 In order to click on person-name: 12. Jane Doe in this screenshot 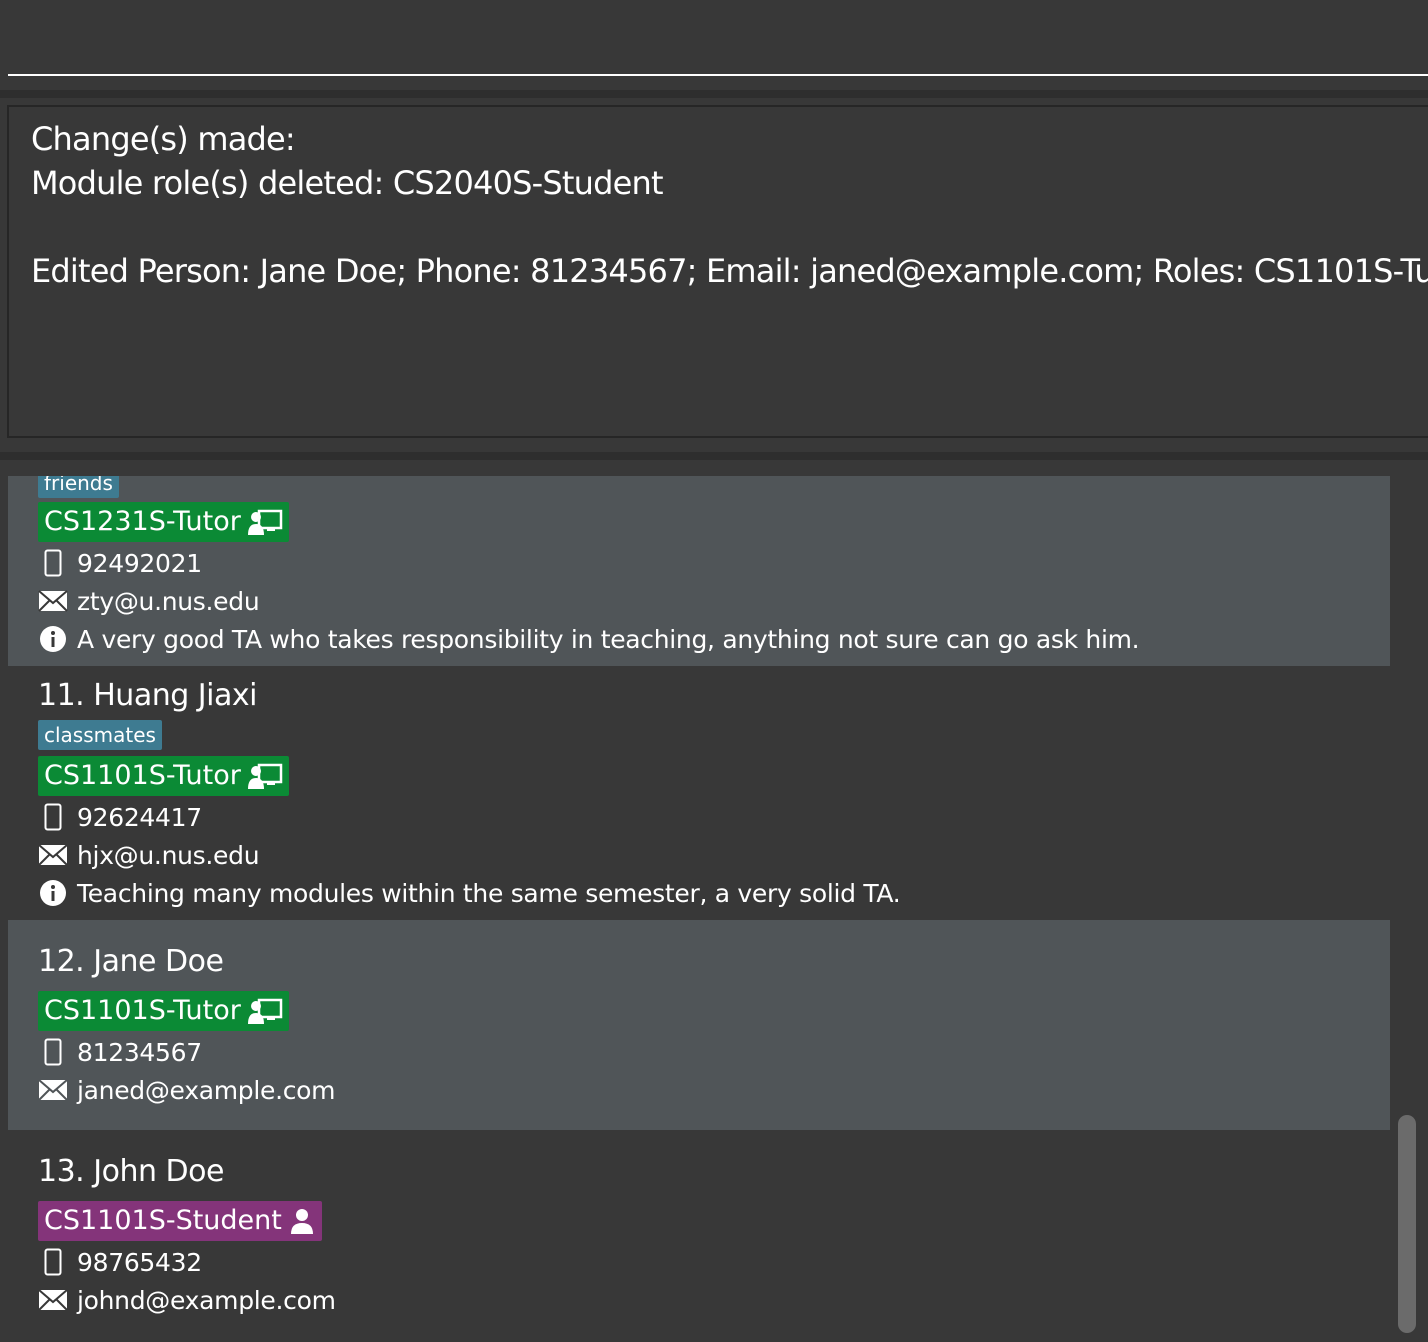, I will do `click(131, 961)`.